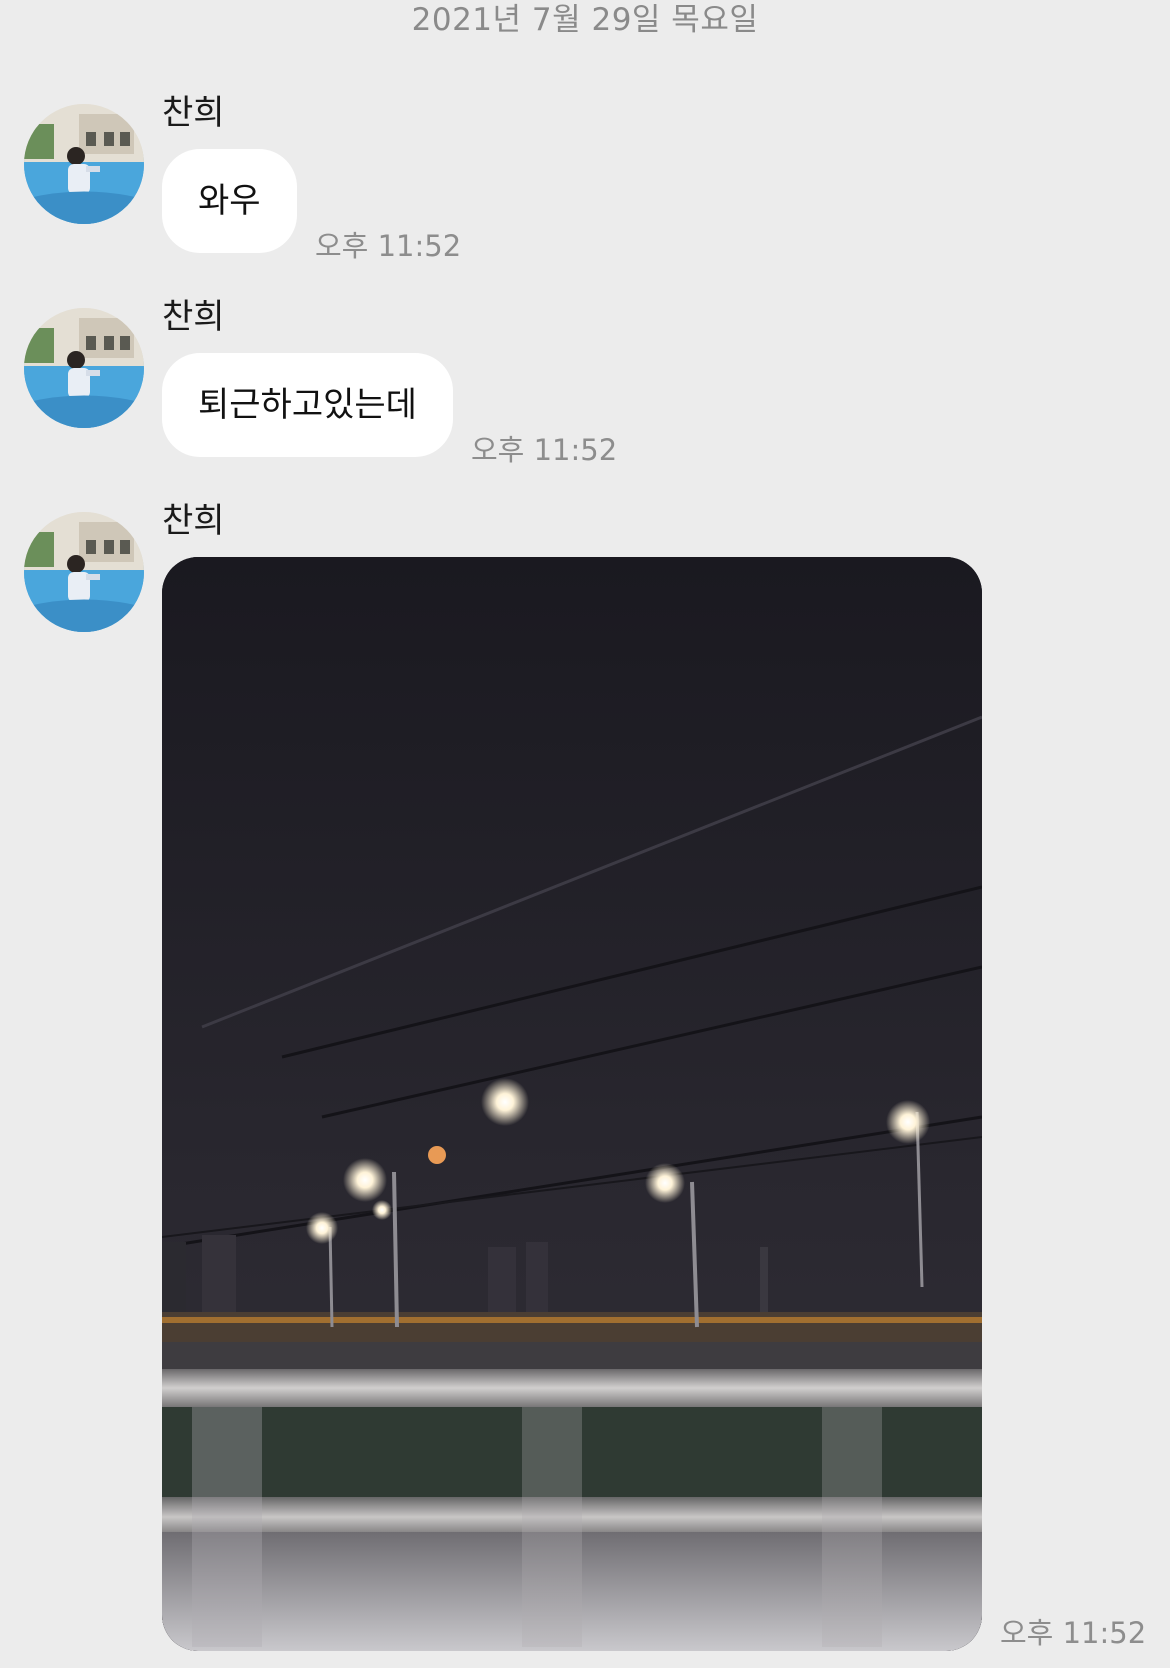 This screenshot has height=1668, width=1170. Describe the element at coordinates (585, 20) in the screenshot. I see `date-divider: 2021년 7월 29일 목요일` at that location.